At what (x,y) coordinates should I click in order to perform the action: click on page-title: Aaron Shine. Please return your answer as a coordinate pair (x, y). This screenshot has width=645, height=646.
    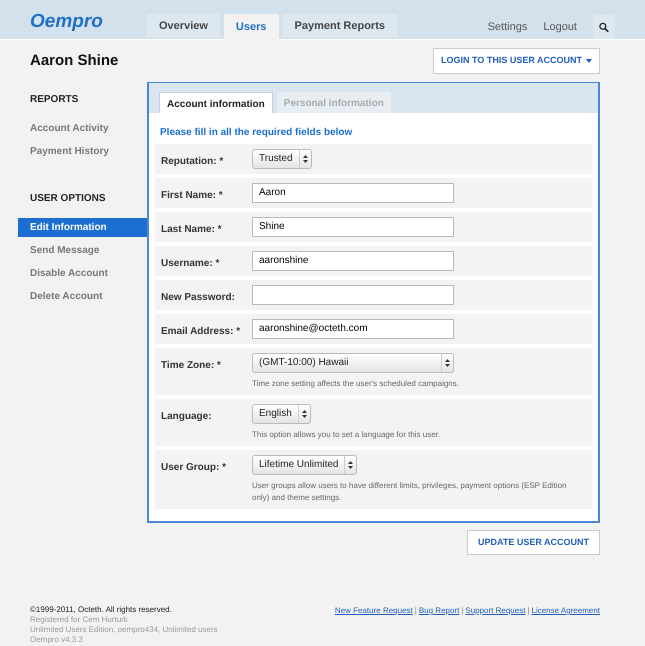
    Looking at the image, I should click on (74, 60).